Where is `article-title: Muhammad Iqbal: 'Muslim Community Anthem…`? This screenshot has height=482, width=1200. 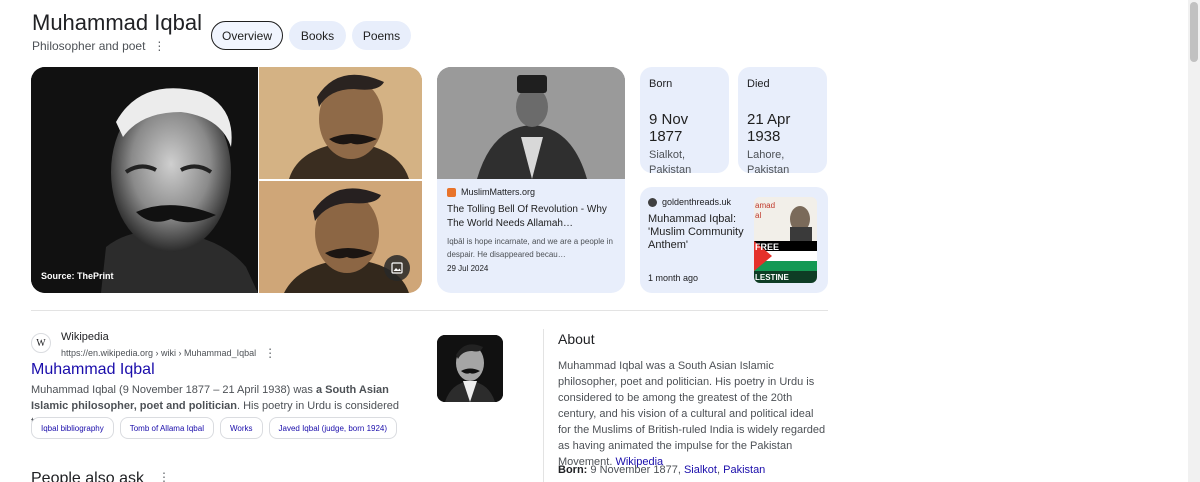
article-title: Muhammad Iqbal: 'Muslim Community Anthem… is located at coordinates (698, 232).